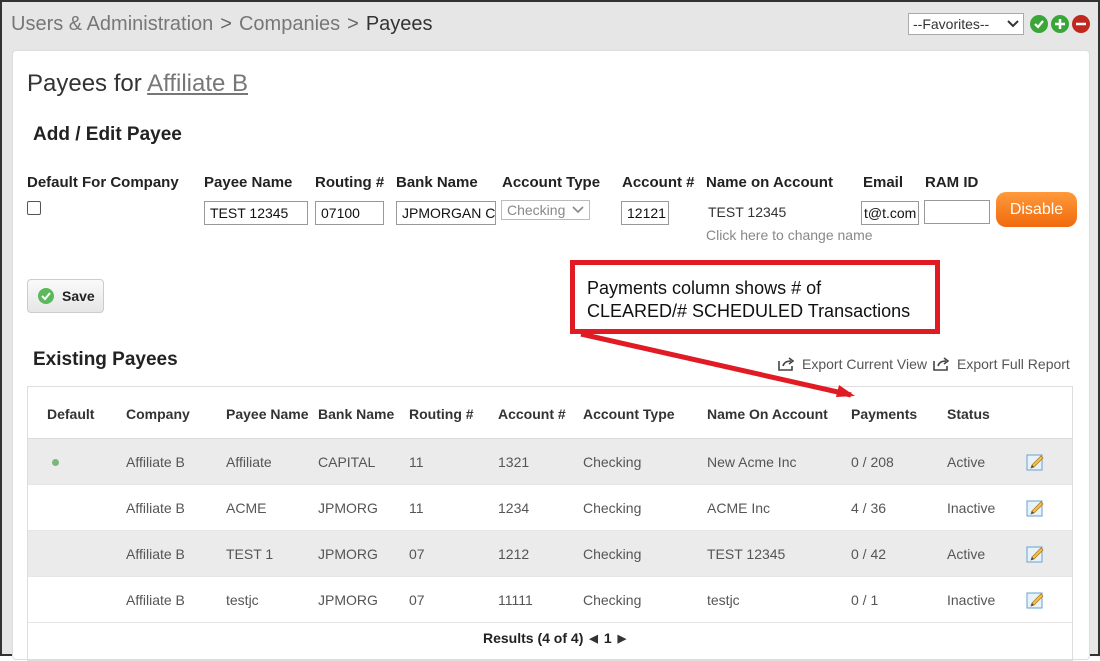 This screenshot has width=1100, height=661. I want to click on col-default: Default, so click(70, 414).